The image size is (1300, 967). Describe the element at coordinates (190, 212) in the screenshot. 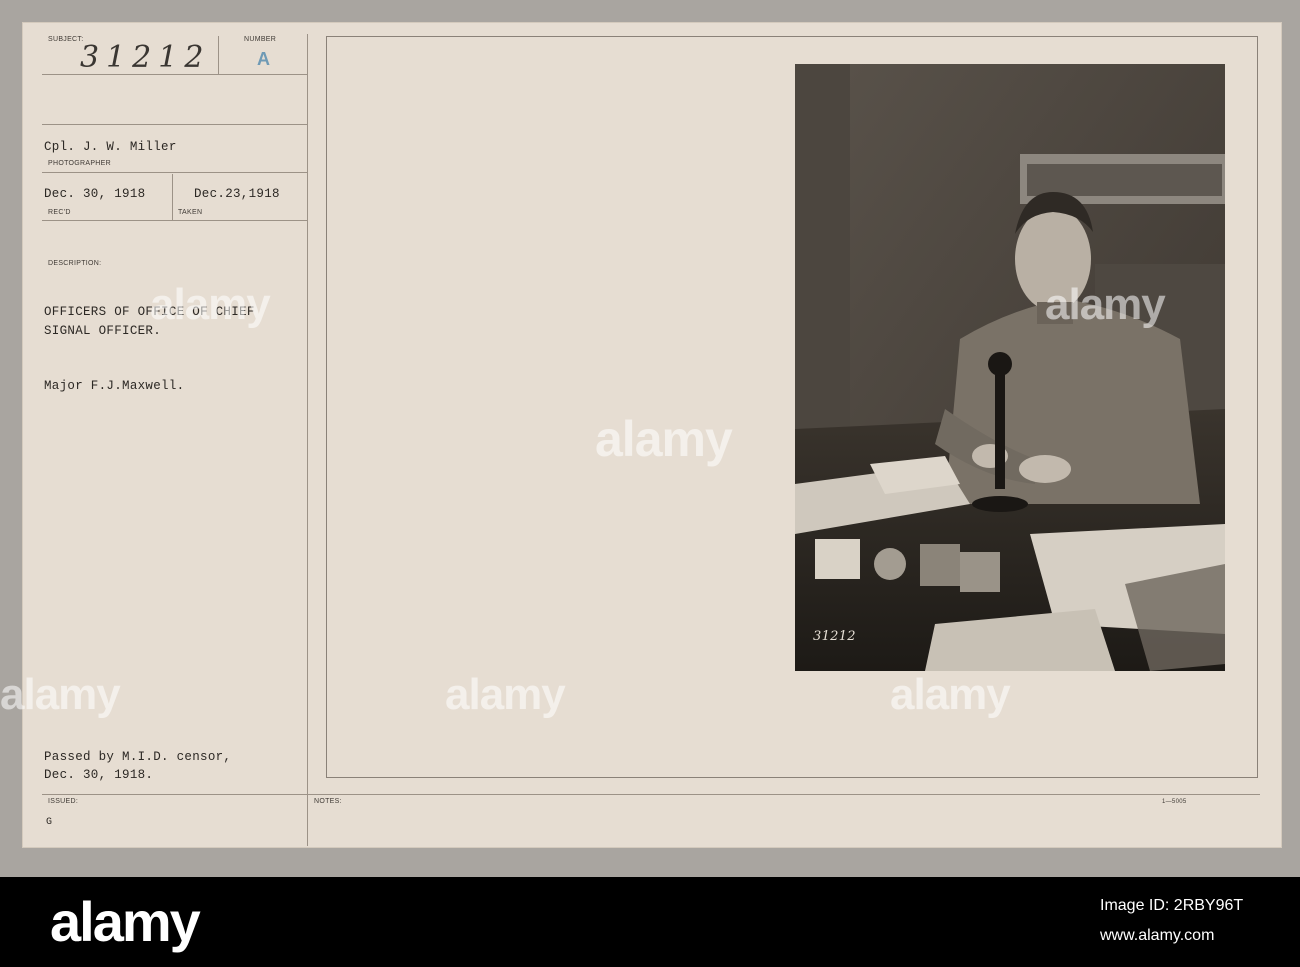

I see `taken-label: TAKEN` at that location.